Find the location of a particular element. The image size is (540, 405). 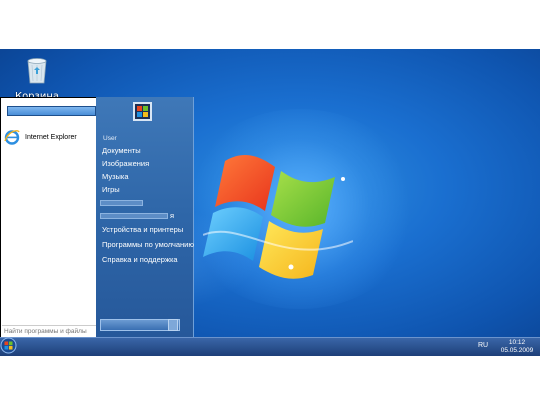

devices-printers-link: Устройства и принтеры is located at coordinates (142, 229).